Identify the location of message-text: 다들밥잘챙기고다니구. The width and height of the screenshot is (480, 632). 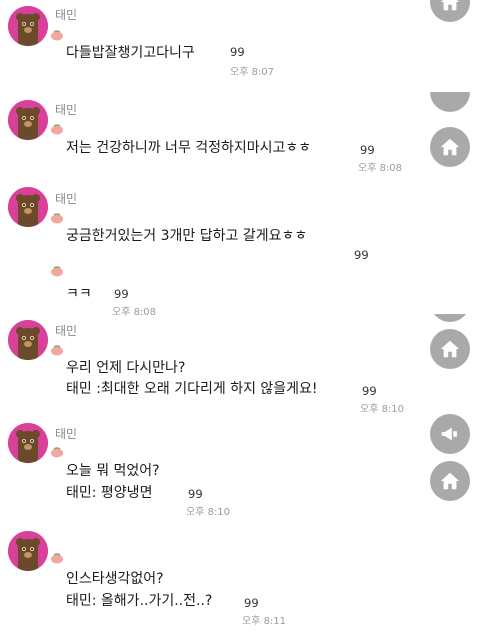
(130, 53).